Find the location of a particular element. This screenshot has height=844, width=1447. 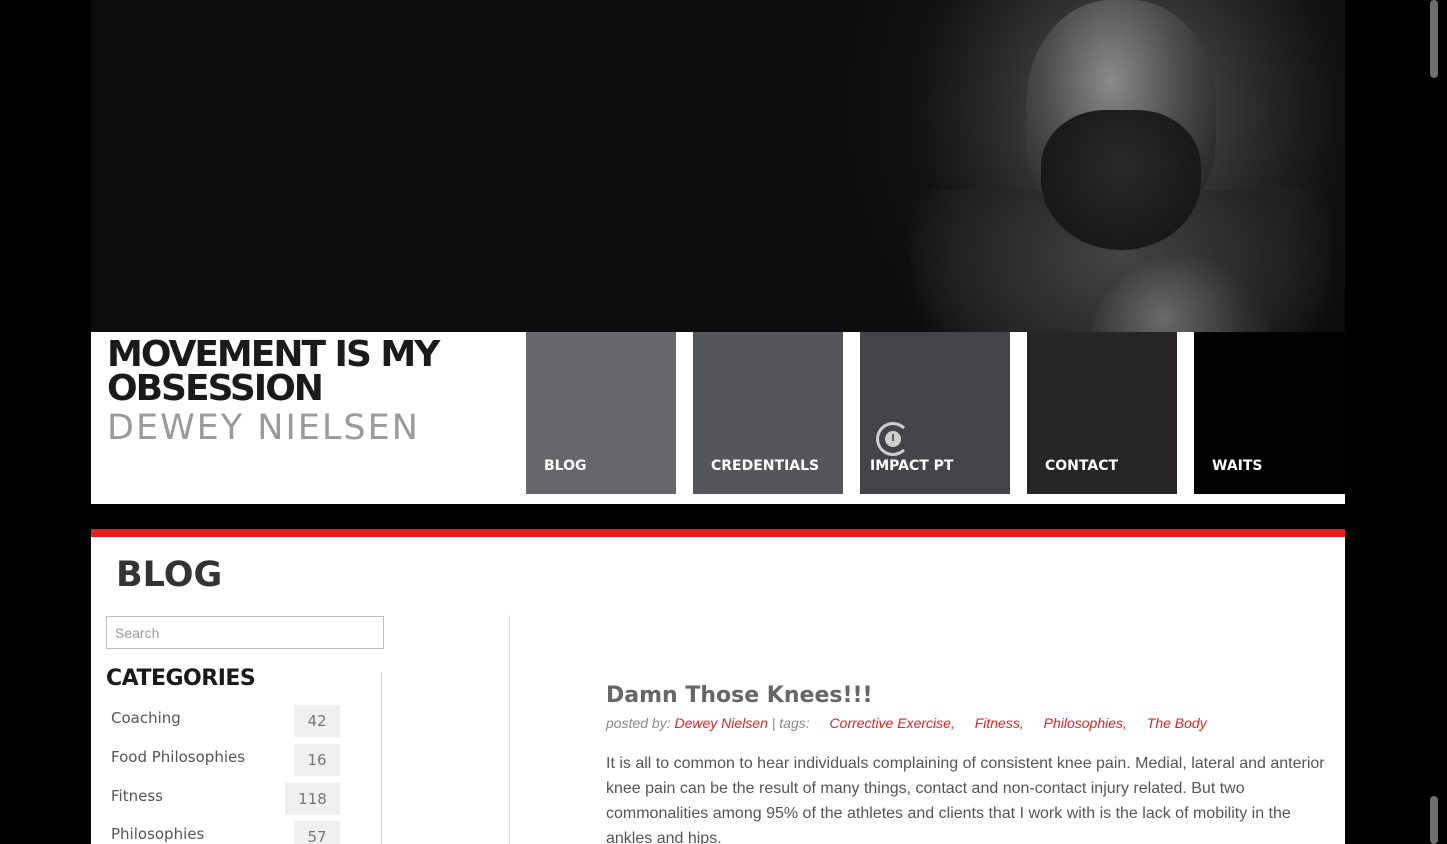

nav-label-blog: BLOG is located at coordinates (565, 466).